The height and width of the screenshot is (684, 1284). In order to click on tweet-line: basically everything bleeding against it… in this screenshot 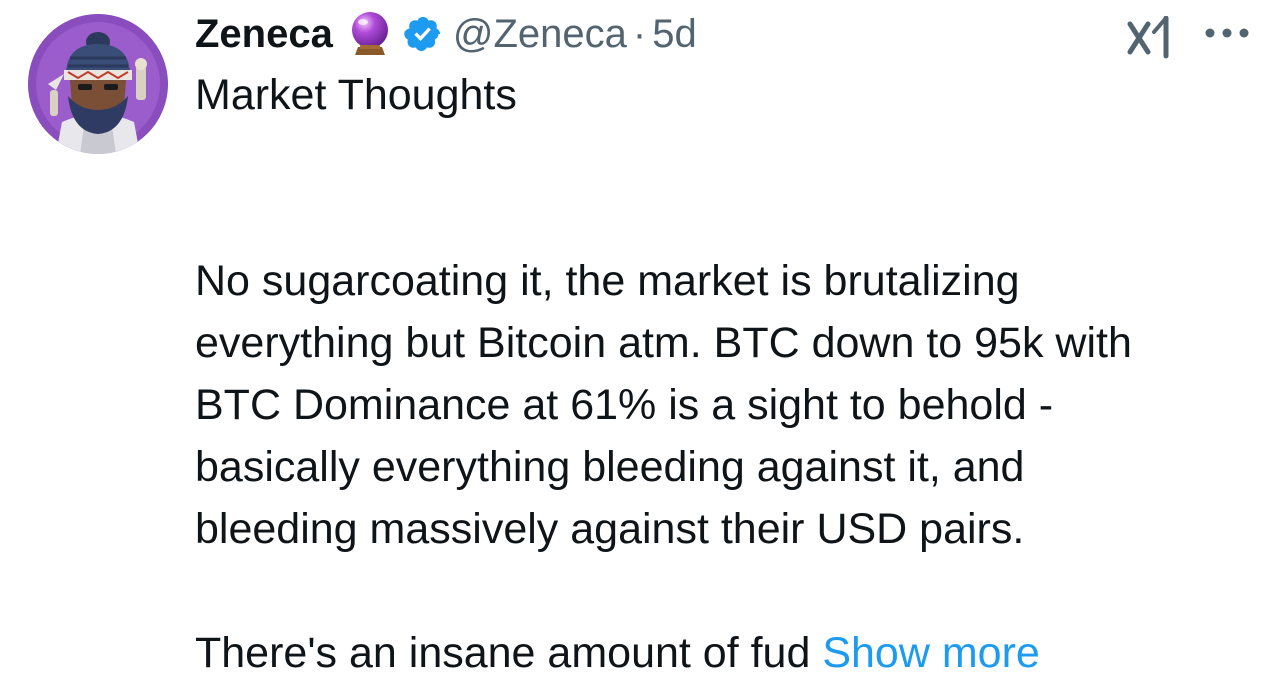, I will do `click(610, 467)`.